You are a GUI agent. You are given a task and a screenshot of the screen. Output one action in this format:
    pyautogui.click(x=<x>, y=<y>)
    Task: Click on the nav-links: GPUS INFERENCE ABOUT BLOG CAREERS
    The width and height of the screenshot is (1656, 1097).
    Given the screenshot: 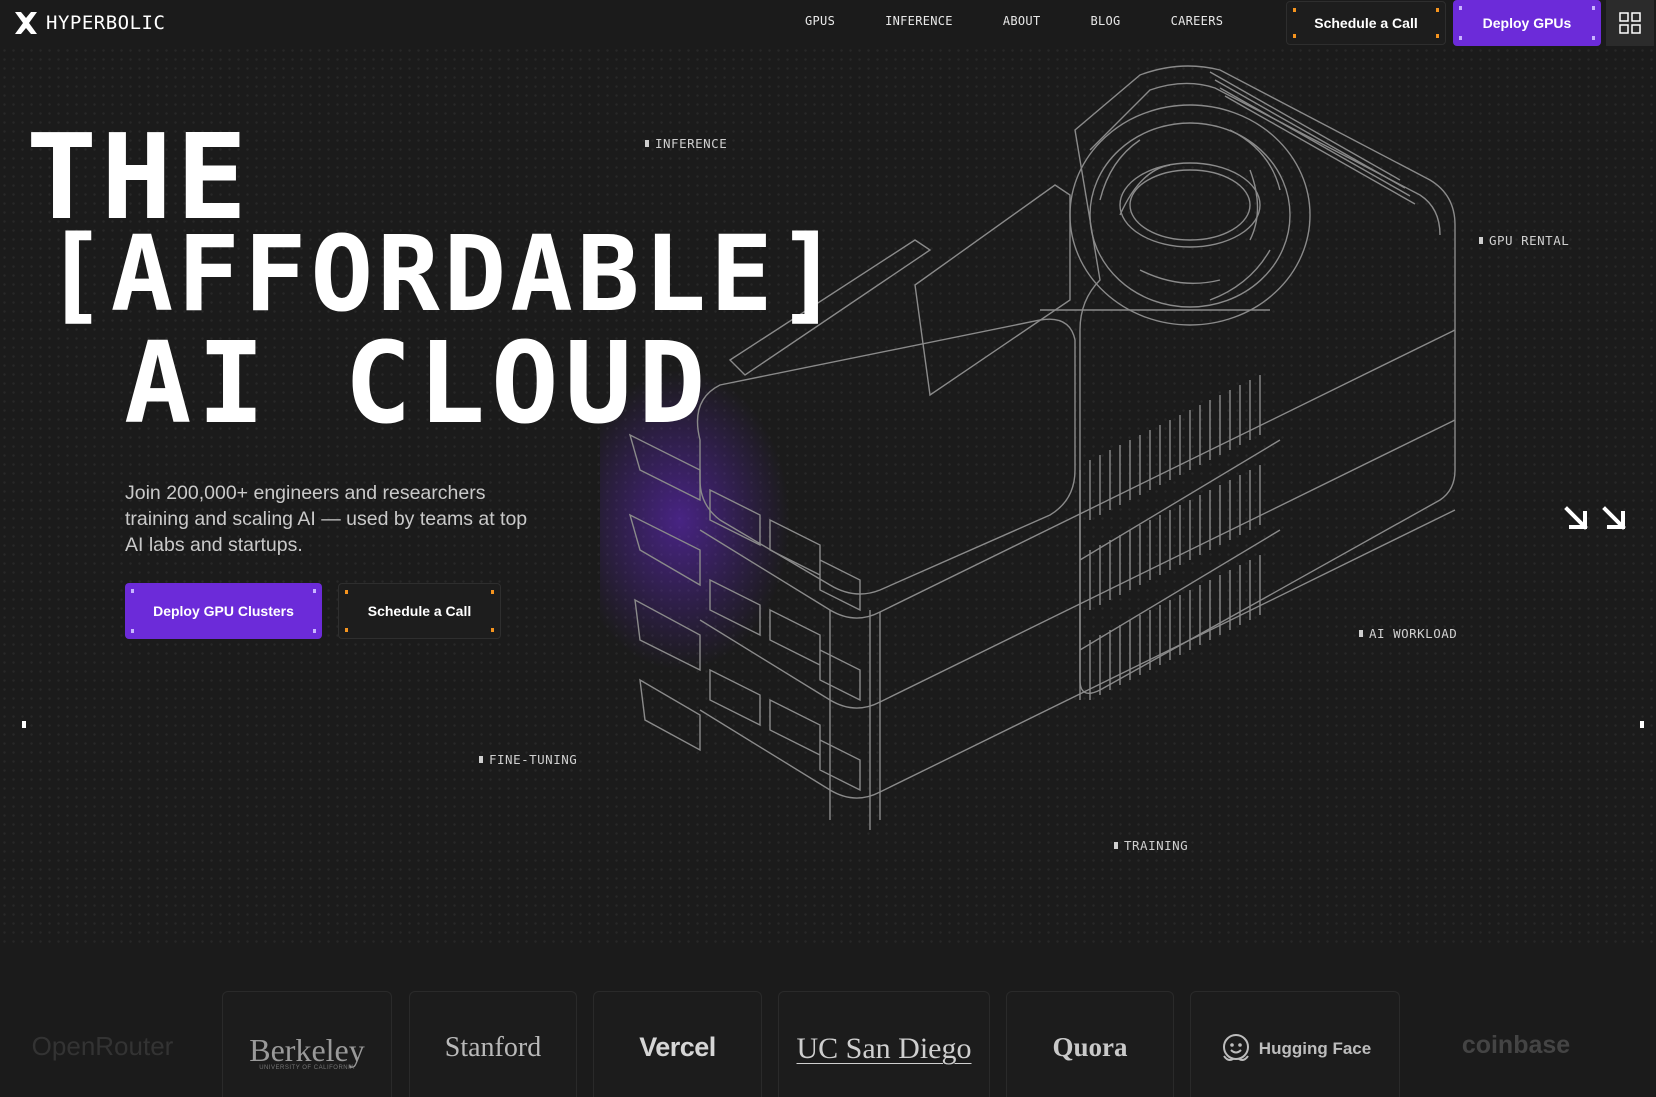 What is the action you would take?
    pyautogui.click(x=1014, y=23)
    